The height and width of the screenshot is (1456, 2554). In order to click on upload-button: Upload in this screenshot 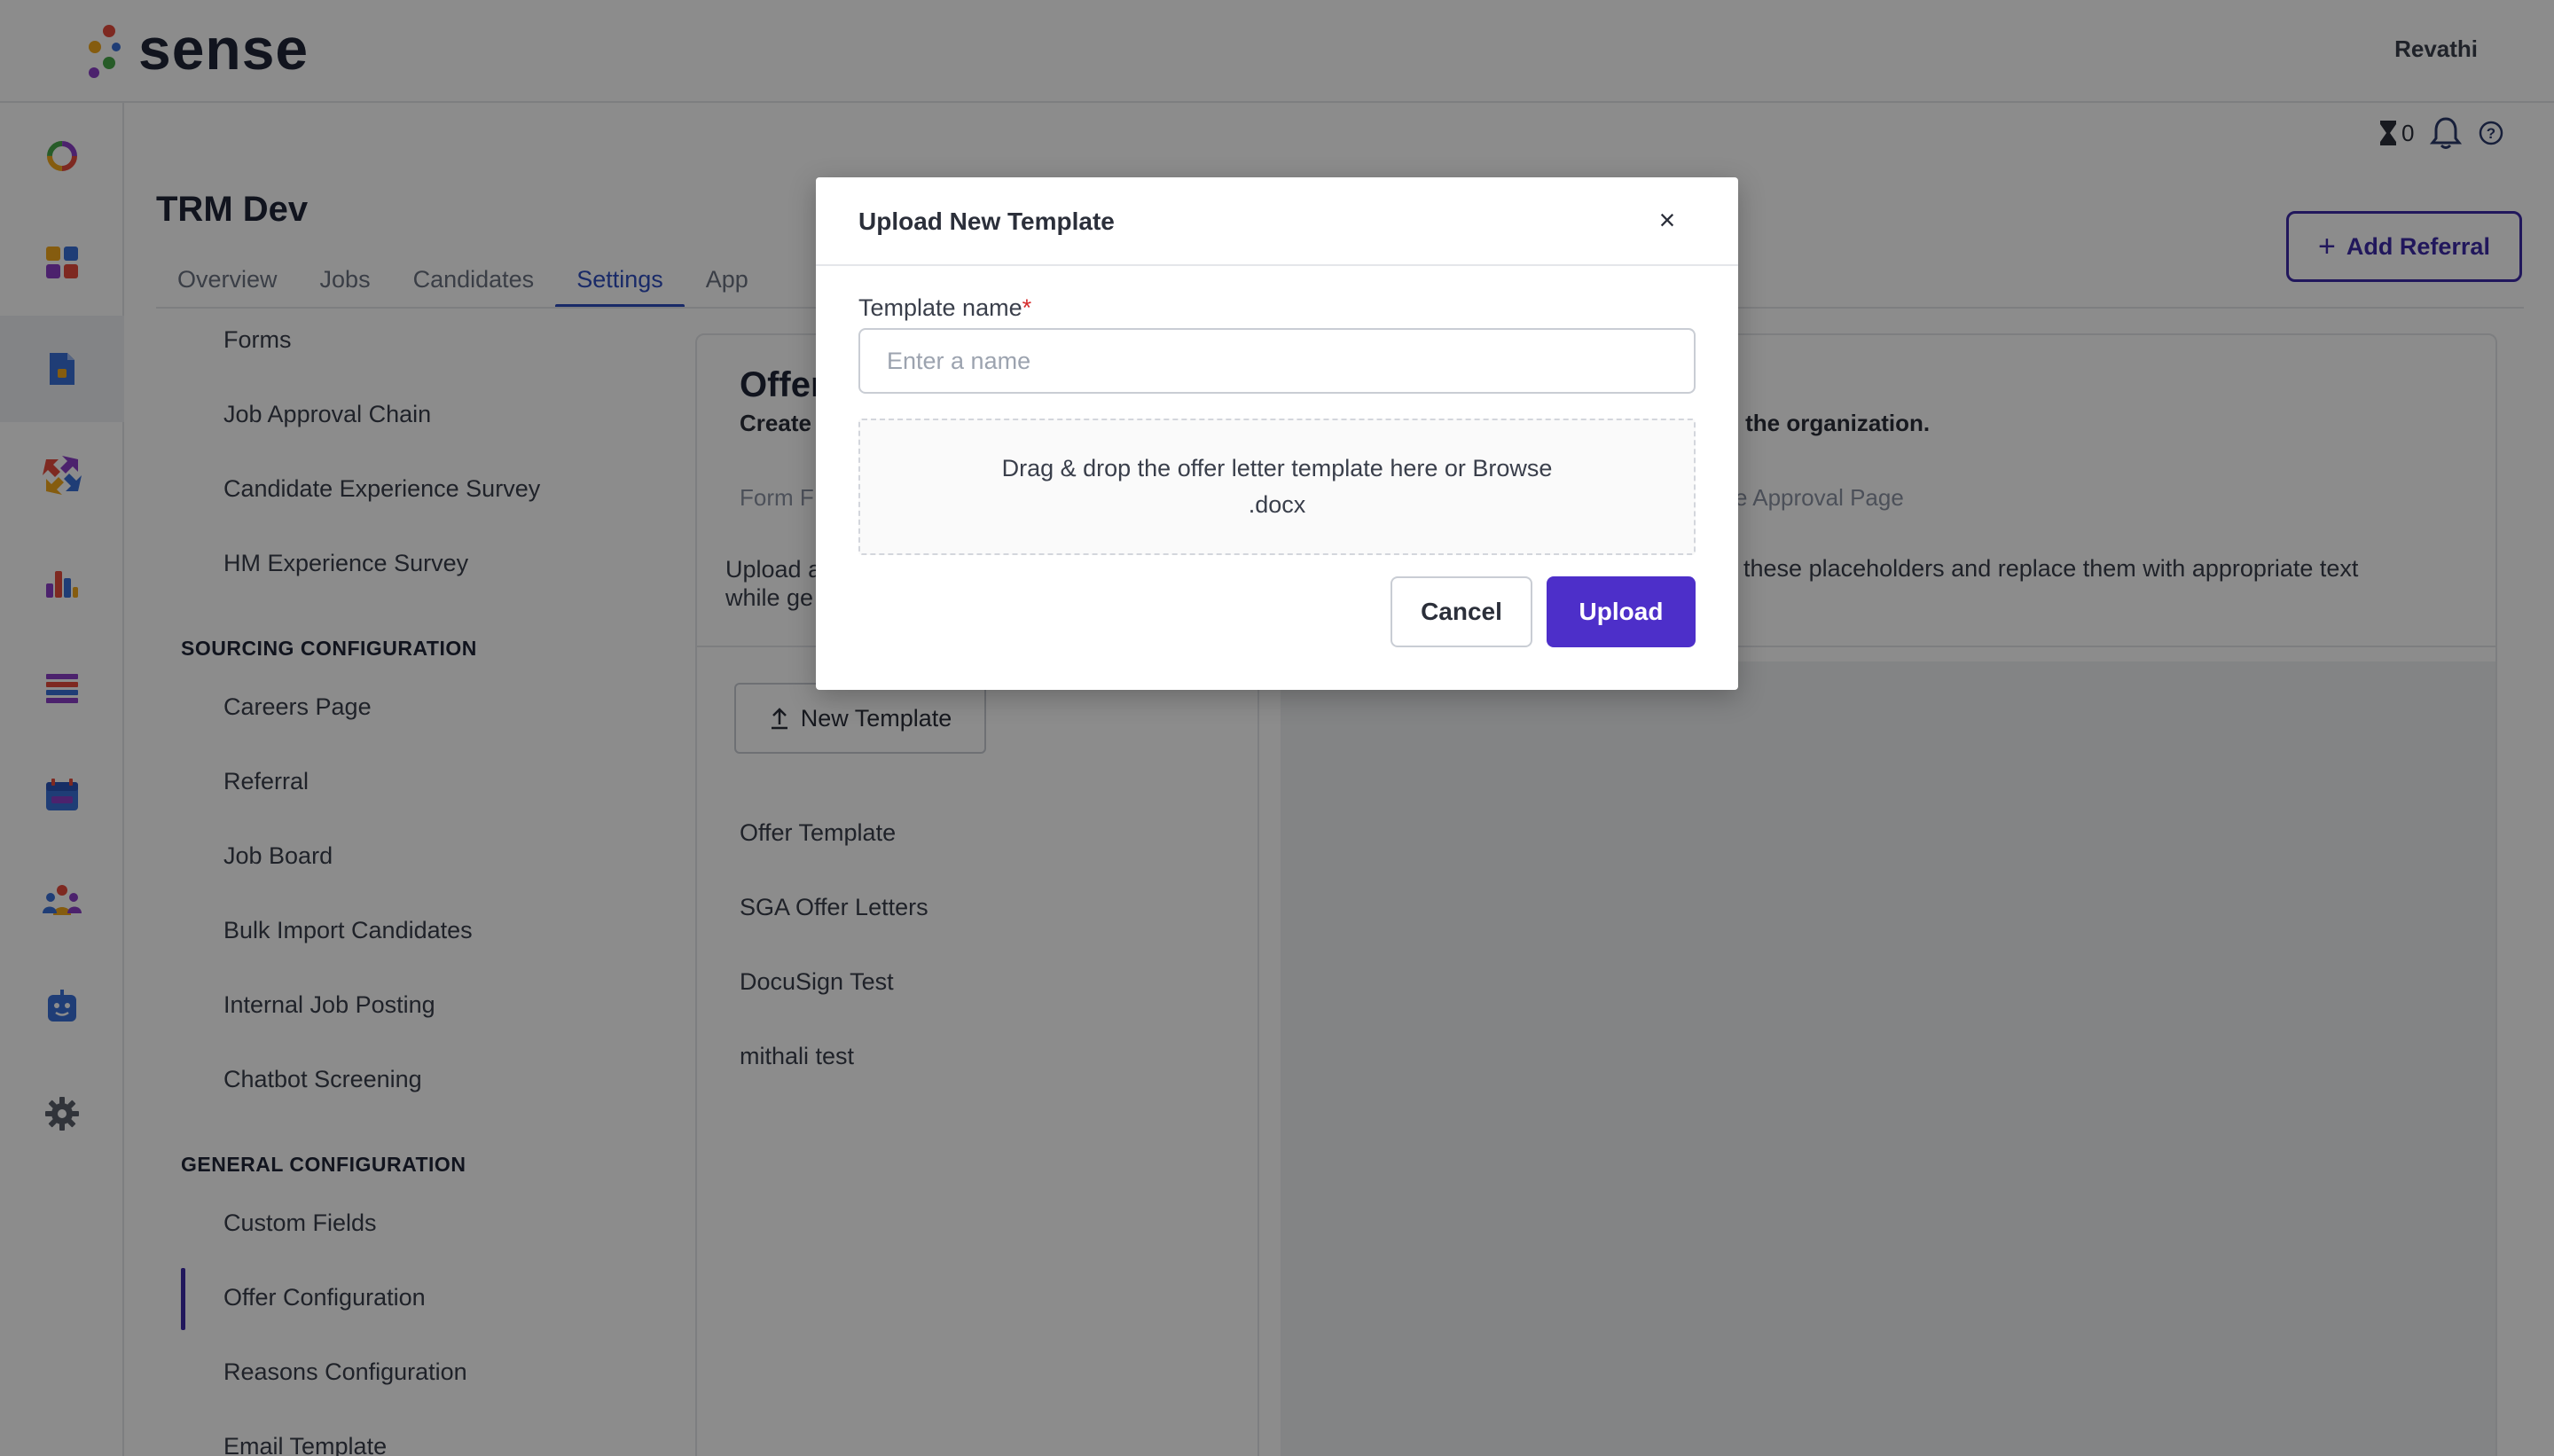, I will do `click(1621, 611)`.